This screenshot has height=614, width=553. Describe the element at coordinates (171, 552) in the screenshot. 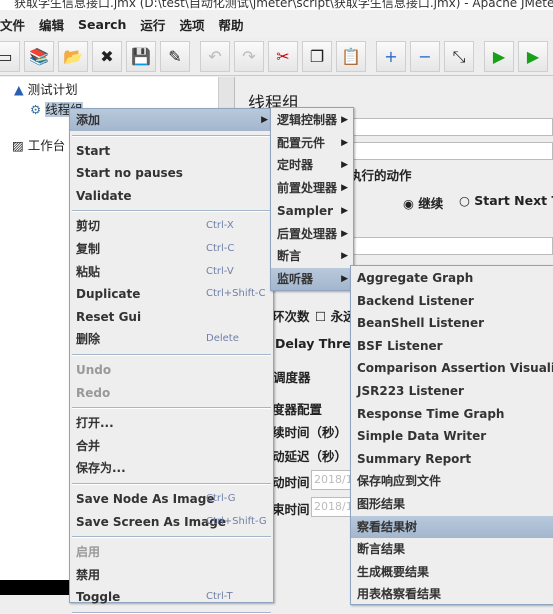

I see `menu-item-启用: 启用` at that location.